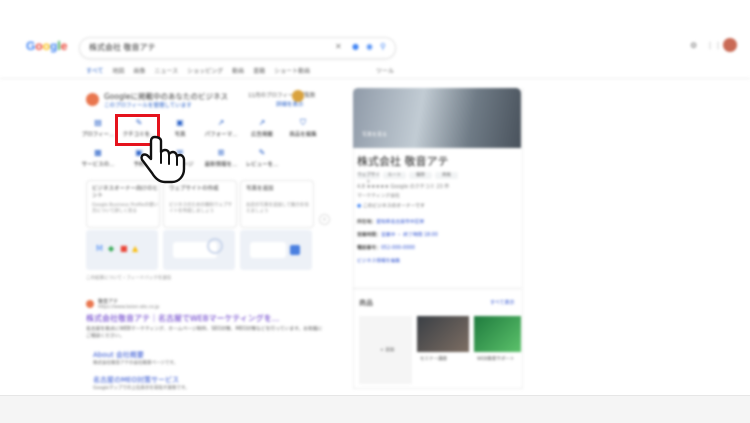 The height and width of the screenshot is (423, 750). What do you see at coordinates (420, 175) in the screenshot?
I see `panel-chip: 保存` at bounding box center [420, 175].